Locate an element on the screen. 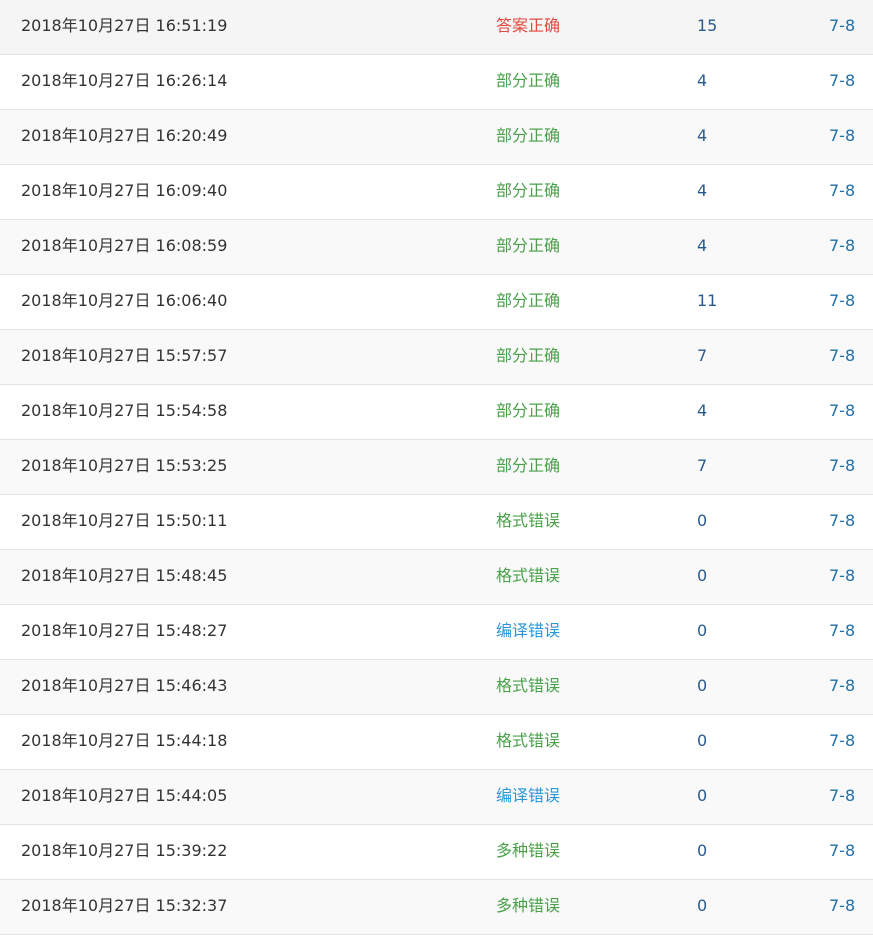 The image size is (873, 935). submit-time: 2018年10月27日 15:48:27 is located at coordinates (124, 630).